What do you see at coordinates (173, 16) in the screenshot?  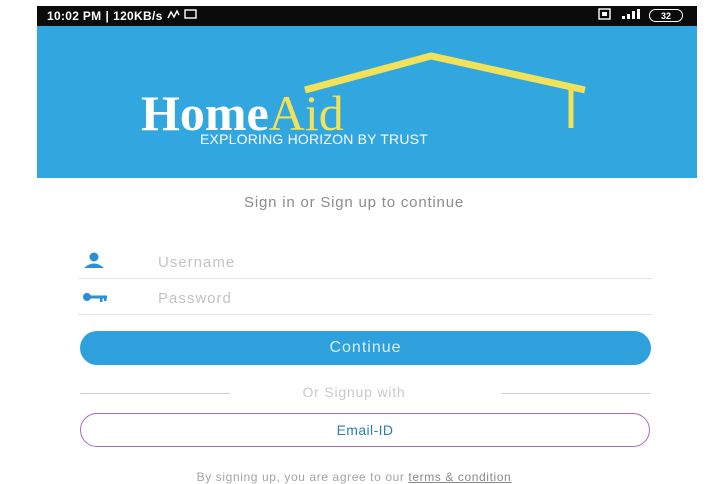 I see `activity-icon` at bounding box center [173, 16].